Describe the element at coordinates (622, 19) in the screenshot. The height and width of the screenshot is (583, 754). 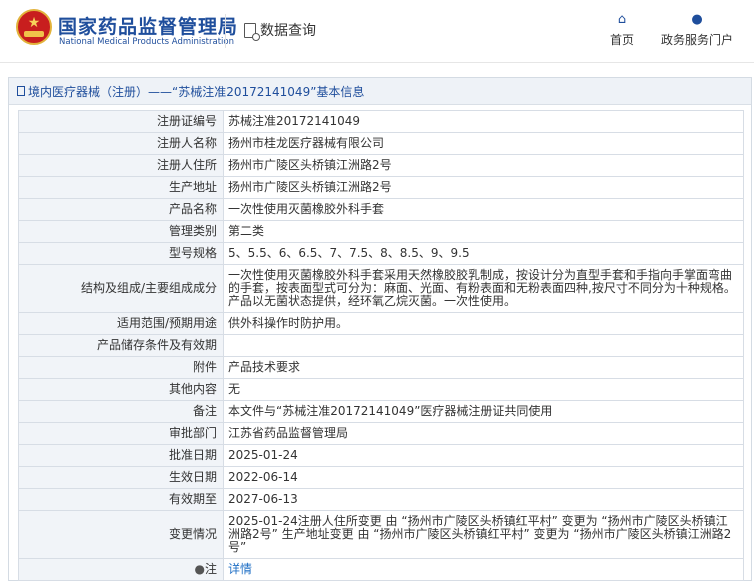
I see `home-icon: ⌂` at that location.